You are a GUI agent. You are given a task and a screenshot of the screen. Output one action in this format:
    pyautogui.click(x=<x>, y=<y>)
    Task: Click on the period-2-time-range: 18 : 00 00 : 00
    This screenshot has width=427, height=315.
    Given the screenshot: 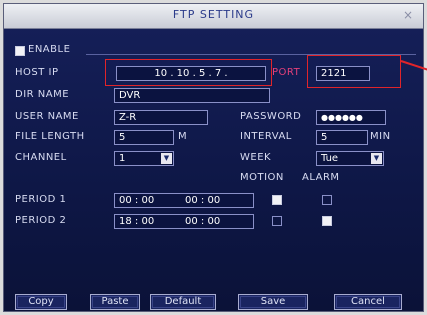 What is the action you would take?
    pyautogui.click(x=184, y=221)
    